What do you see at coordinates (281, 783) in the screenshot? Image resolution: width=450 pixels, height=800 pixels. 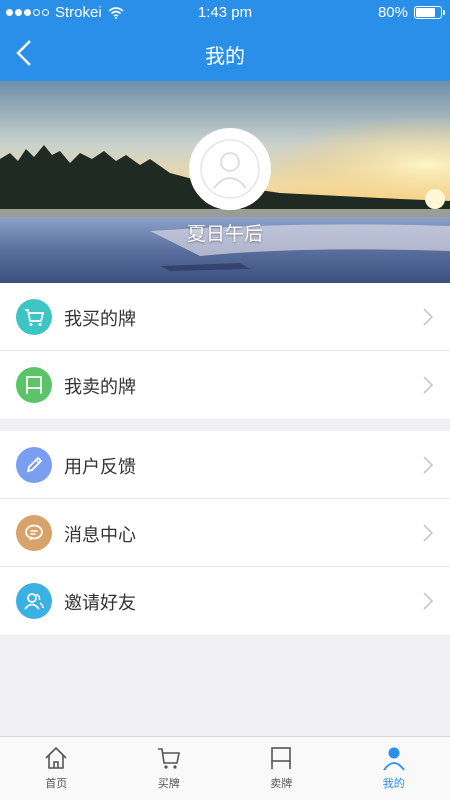 I see `tab-label: 卖牌` at bounding box center [281, 783].